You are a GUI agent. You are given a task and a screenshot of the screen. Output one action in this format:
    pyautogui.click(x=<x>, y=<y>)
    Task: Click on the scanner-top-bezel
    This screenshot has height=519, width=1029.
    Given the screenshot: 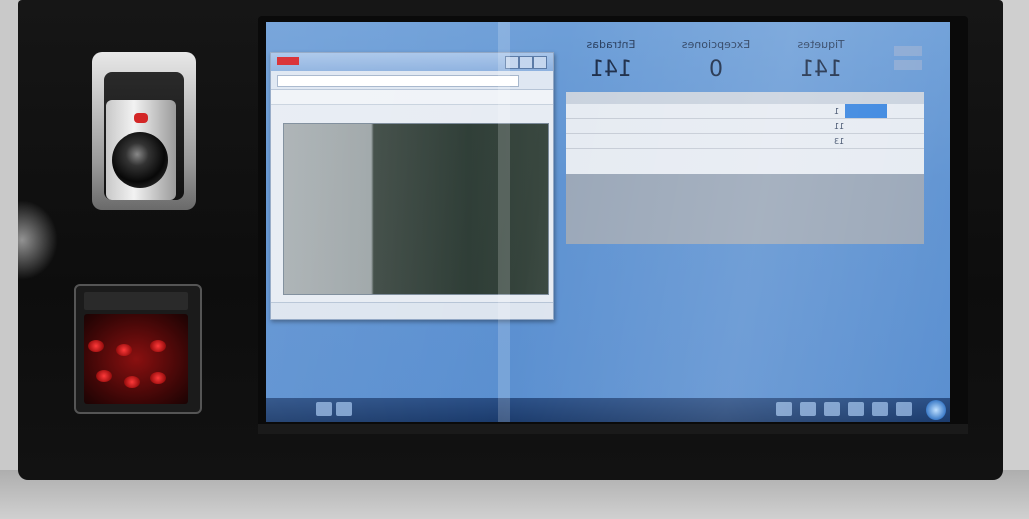 What is the action you would take?
    pyautogui.click(x=136, y=301)
    